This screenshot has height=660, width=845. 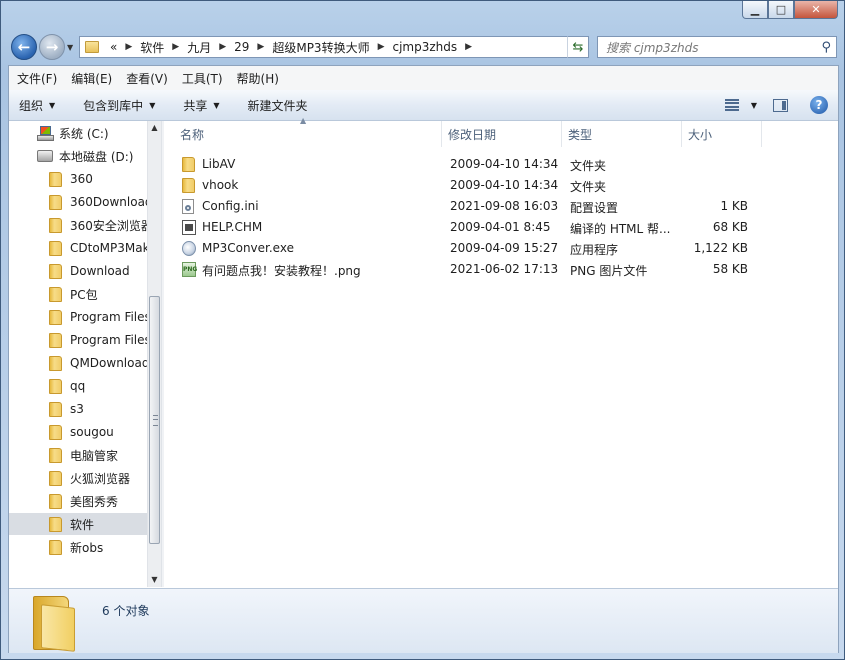 I want to click on menu-tools: 工具(T), so click(x=201, y=78).